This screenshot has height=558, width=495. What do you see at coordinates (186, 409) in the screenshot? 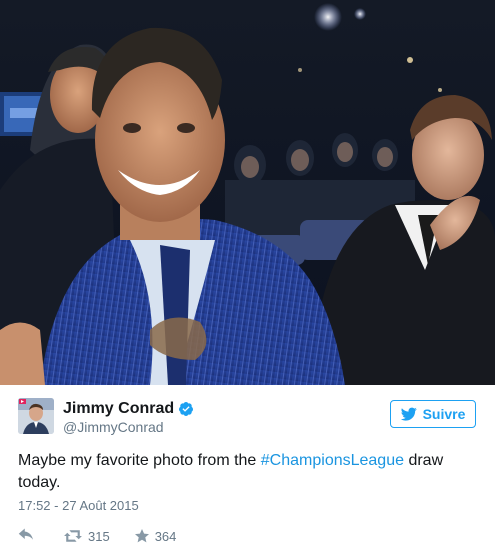
I see `verified-badge-icon` at bounding box center [186, 409].